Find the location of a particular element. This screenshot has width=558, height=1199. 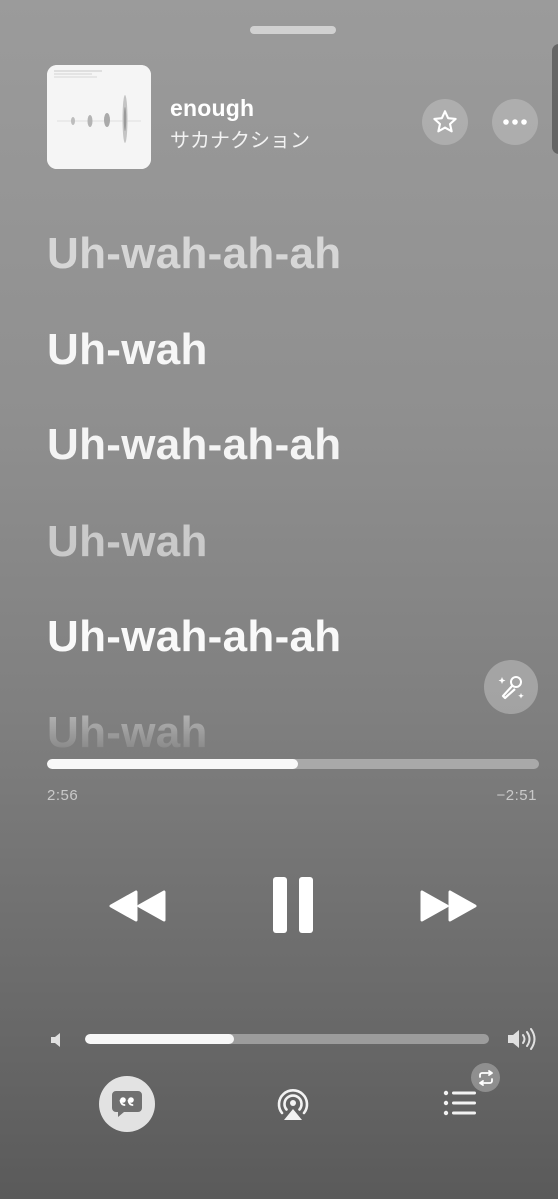

volume-slider is located at coordinates (287, 1039).